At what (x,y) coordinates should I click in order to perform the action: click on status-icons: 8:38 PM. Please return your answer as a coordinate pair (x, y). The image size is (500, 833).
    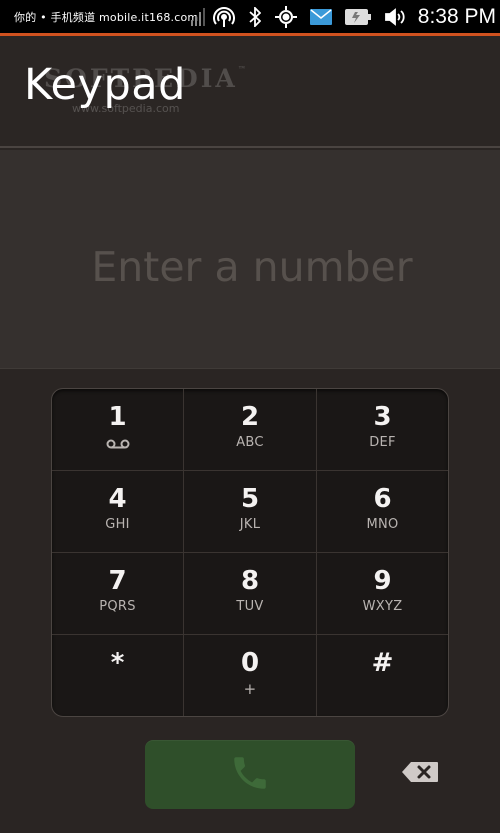
    Looking at the image, I should click on (345, 16).